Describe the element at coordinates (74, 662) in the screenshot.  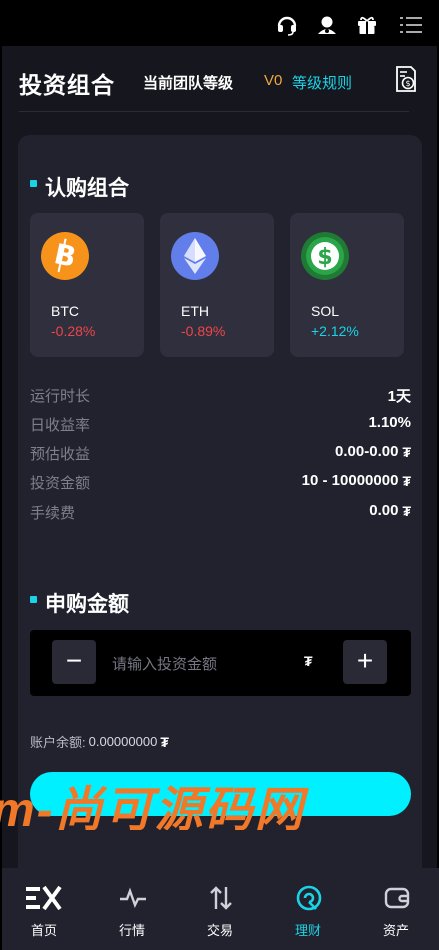
I see `decrease-button: −` at that location.